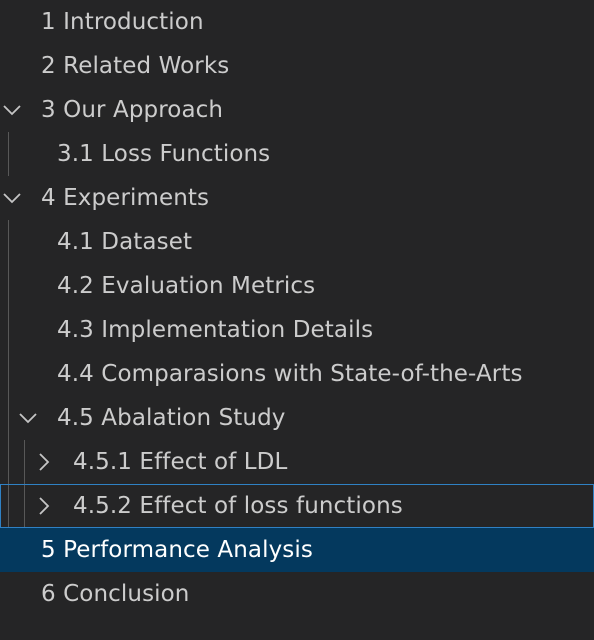 This screenshot has height=640, width=594. What do you see at coordinates (115, 594) in the screenshot?
I see `outline-item-label: 6 Conclusion` at bounding box center [115, 594].